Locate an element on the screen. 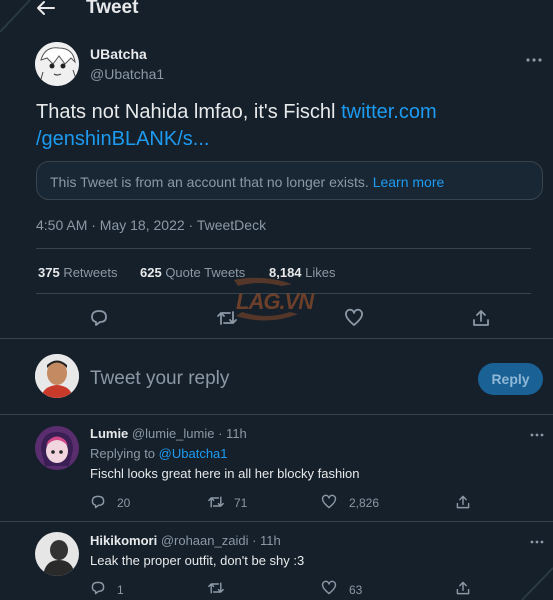 The height and width of the screenshot is (600, 553). back-arrow-icon is located at coordinates (46, 8).